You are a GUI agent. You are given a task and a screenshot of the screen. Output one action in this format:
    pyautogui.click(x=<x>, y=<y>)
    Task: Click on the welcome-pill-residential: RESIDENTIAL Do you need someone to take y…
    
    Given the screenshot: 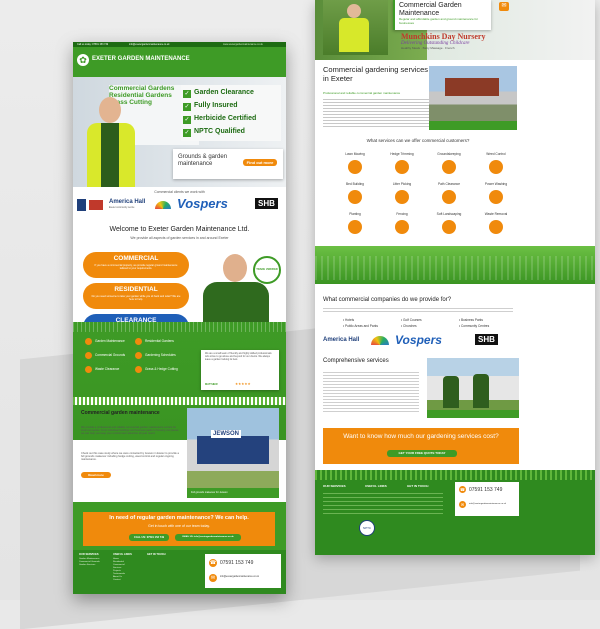 What is the action you would take?
    pyautogui.click(x=136, y=296)
    